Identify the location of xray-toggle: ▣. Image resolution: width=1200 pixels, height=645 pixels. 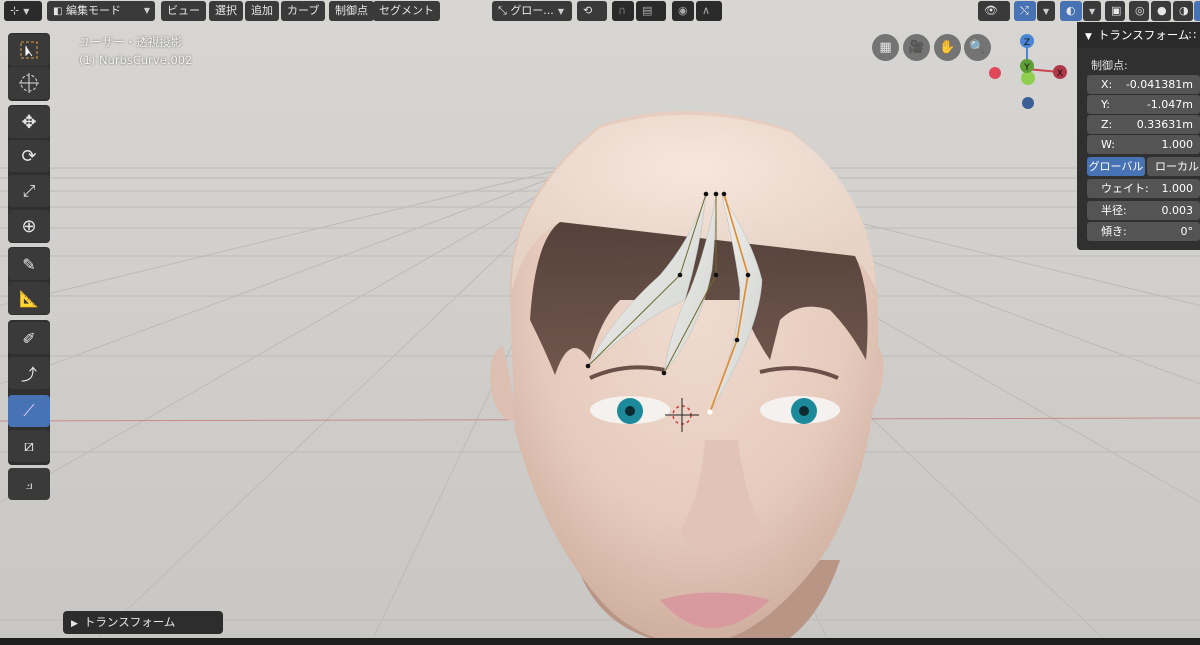
(1115, 11).